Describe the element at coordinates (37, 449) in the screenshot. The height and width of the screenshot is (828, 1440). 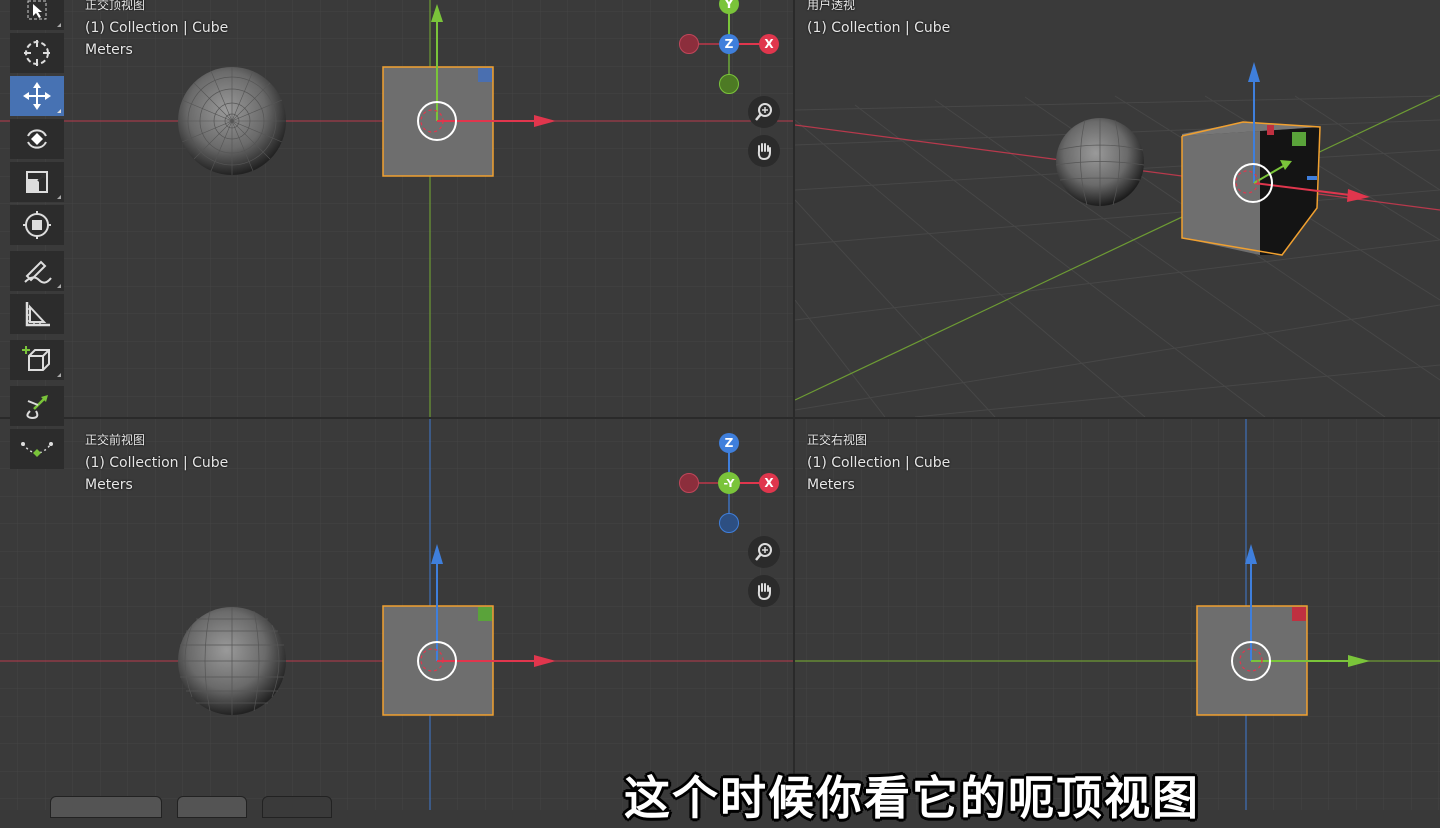
I see `curve-tool-icon` at that location.